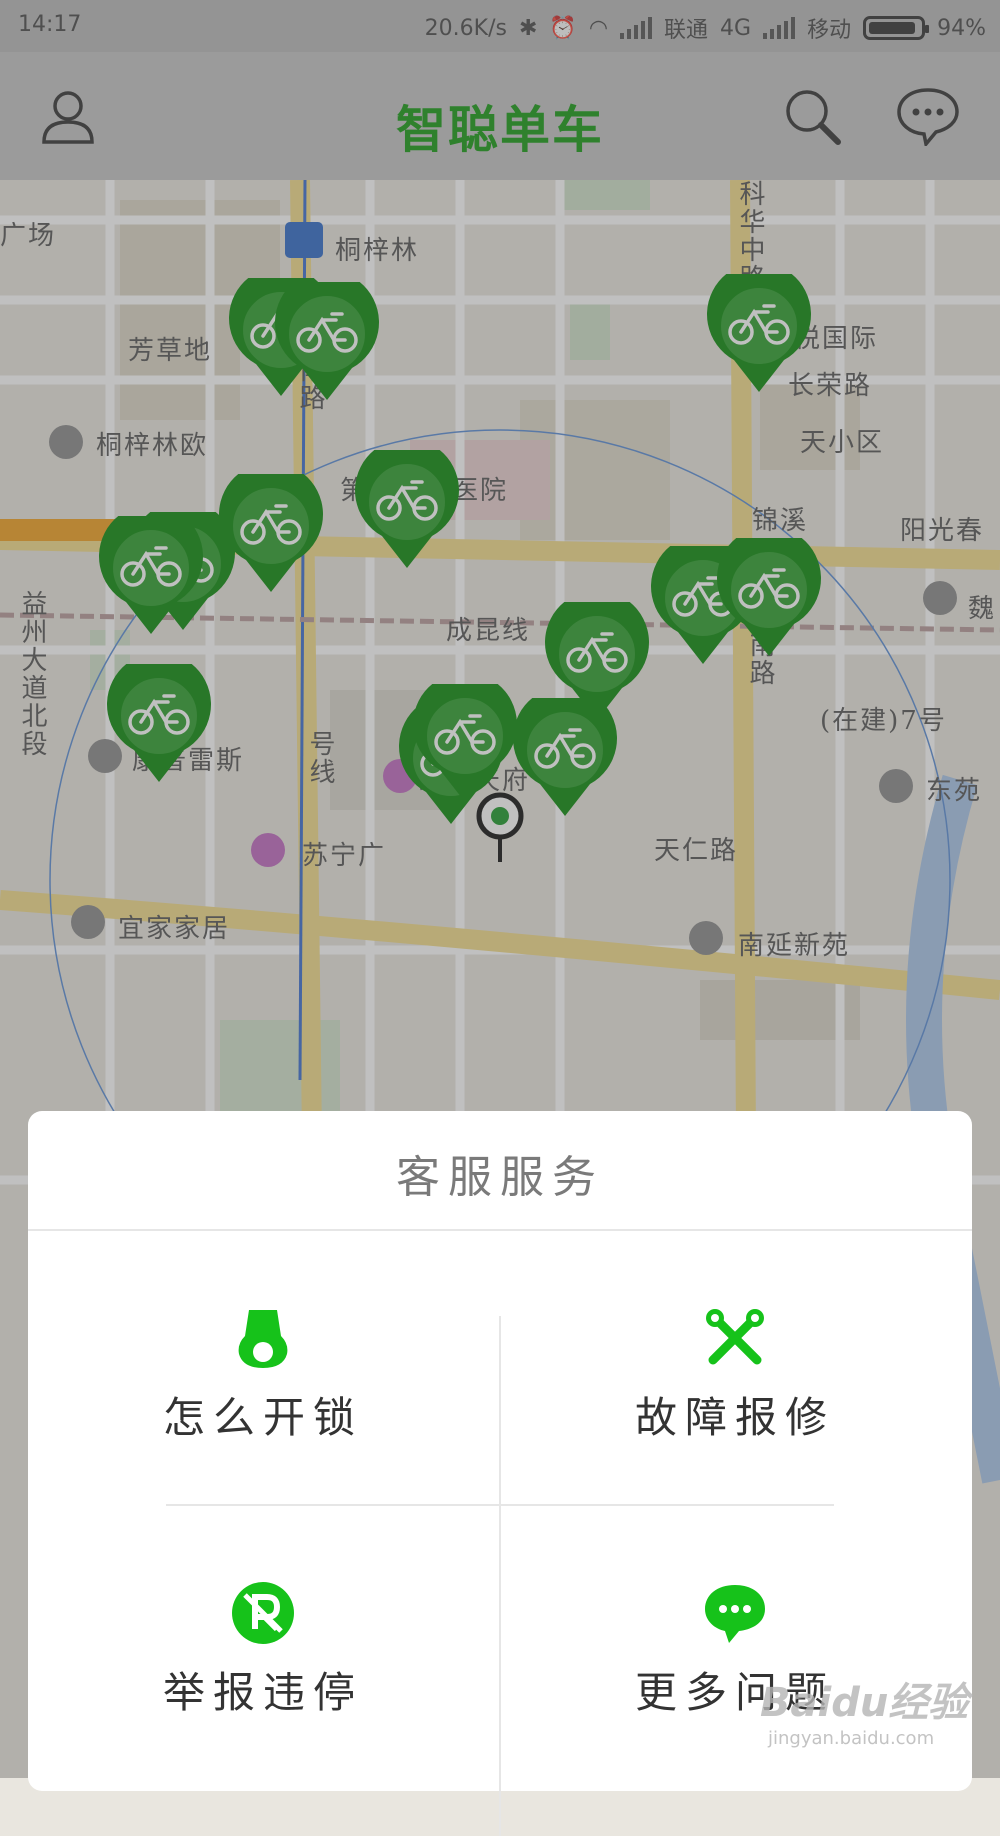  I want to click on baidu-watermark: Baidu经验 jingyan.baidu.com, so click(870, 1715).